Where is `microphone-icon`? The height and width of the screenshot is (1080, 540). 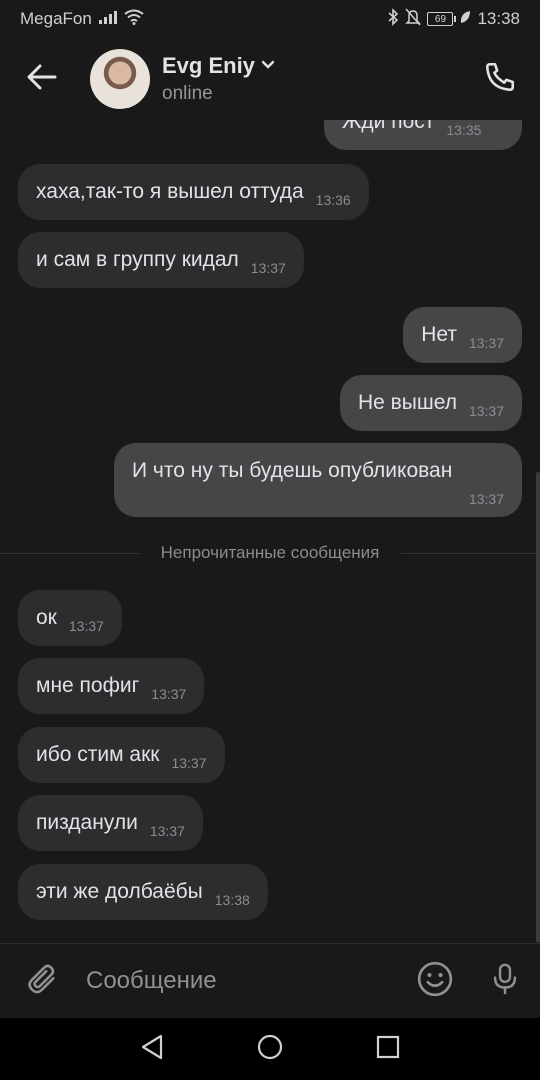
microphone-icon is located at coordinates (505, 981).